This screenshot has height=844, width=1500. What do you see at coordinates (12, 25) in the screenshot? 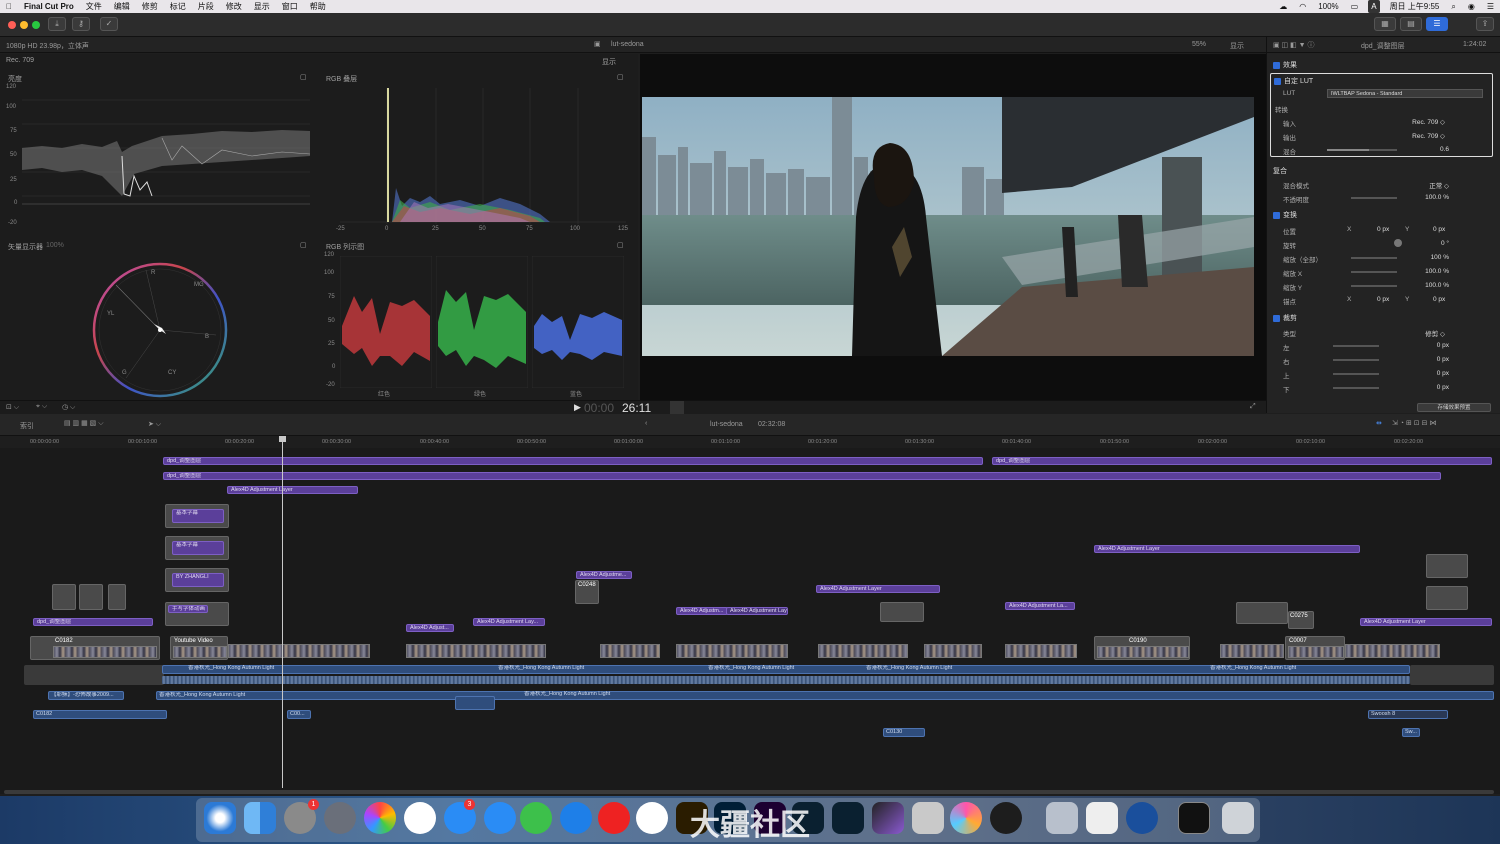
I see `close-window-button` at bounding box center [12, 25].